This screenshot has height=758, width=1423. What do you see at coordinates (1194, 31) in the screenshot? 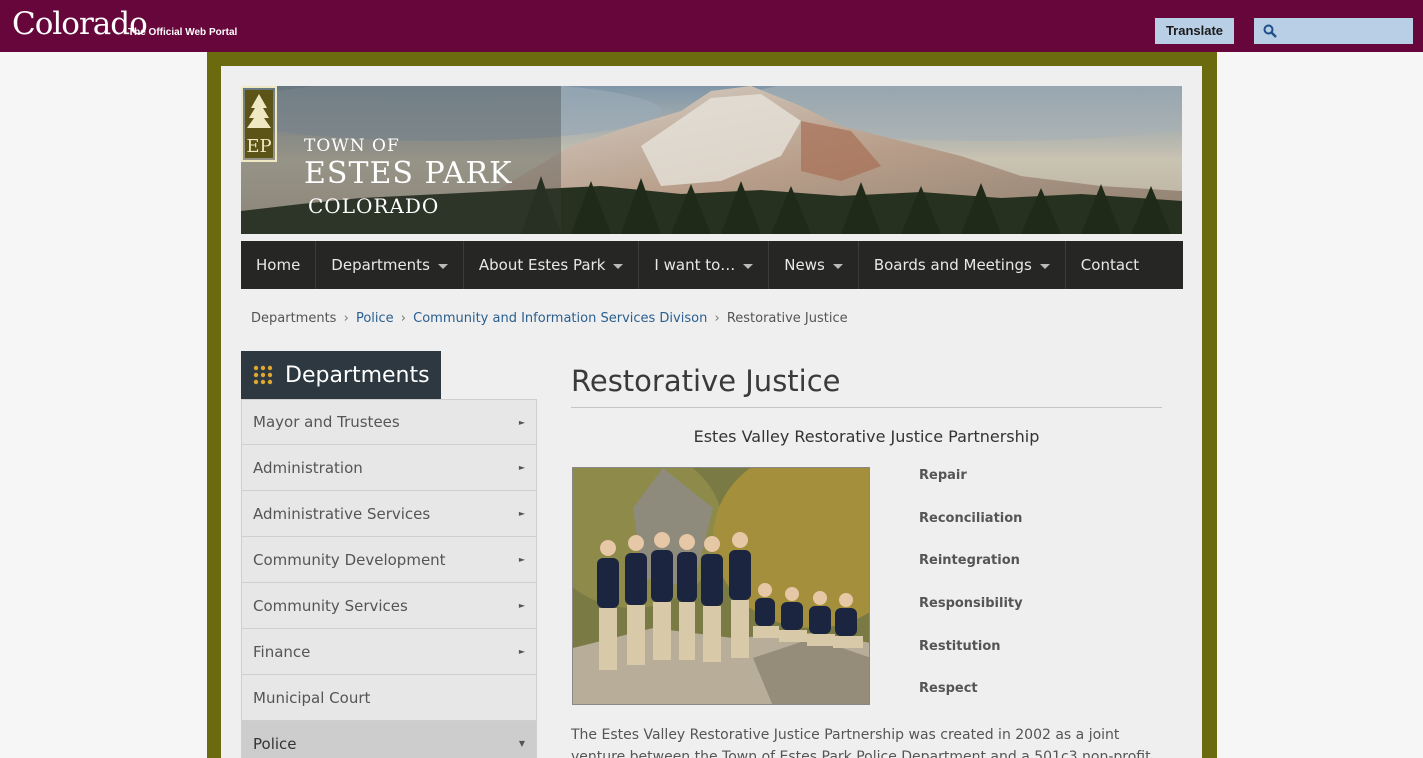
I see `translate-button: Translate` at bounding box center [1194, 31].